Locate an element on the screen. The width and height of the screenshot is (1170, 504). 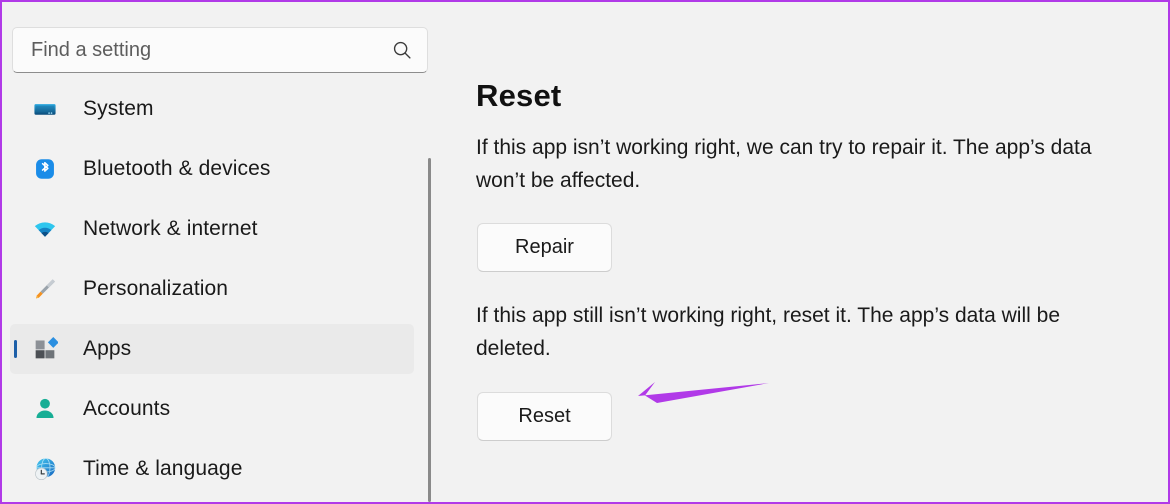
system-icon is located at coordinates (45, 109).